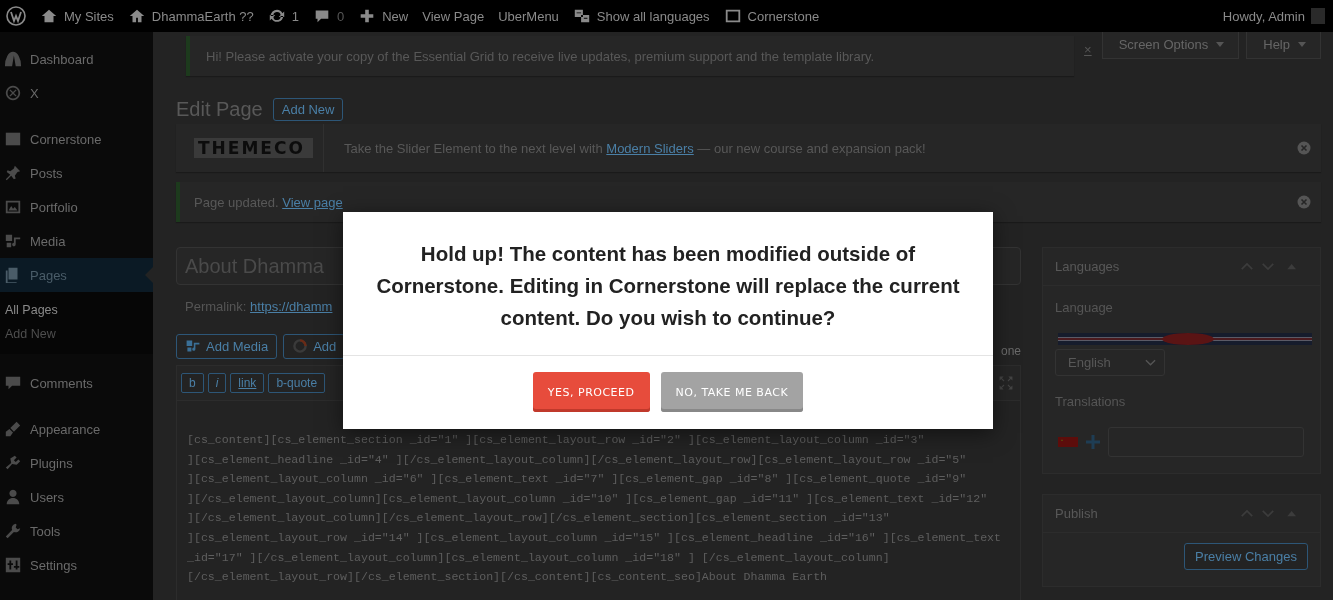  Describe the element at coordinates (76, 207) in the screenshot. I see `menu-item: Portfolio` at that location.